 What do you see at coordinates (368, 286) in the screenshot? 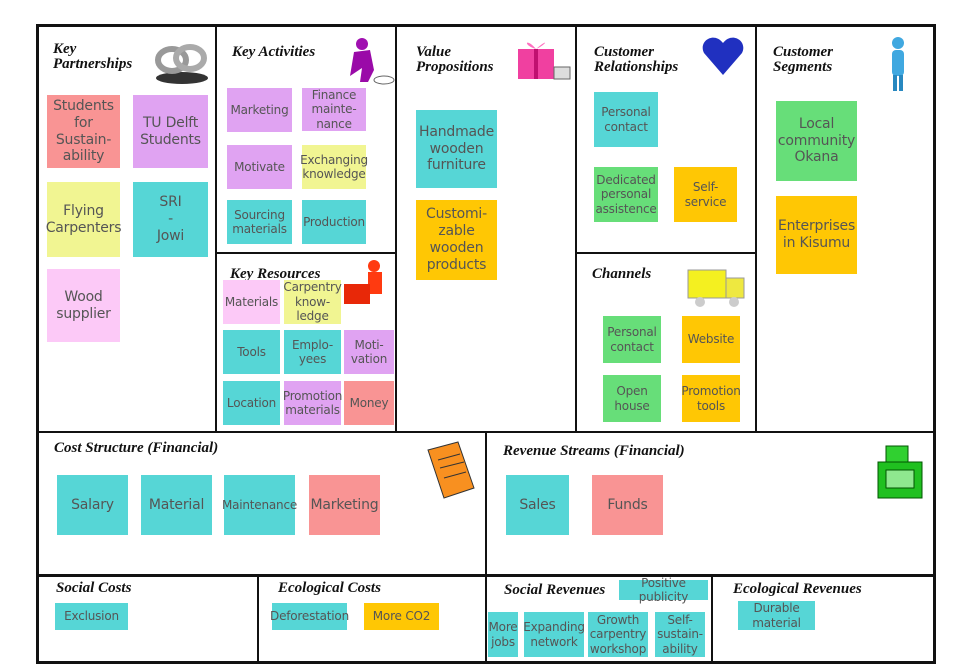
I see `person-with-boxes-icon` at bounding box center [368, 286].